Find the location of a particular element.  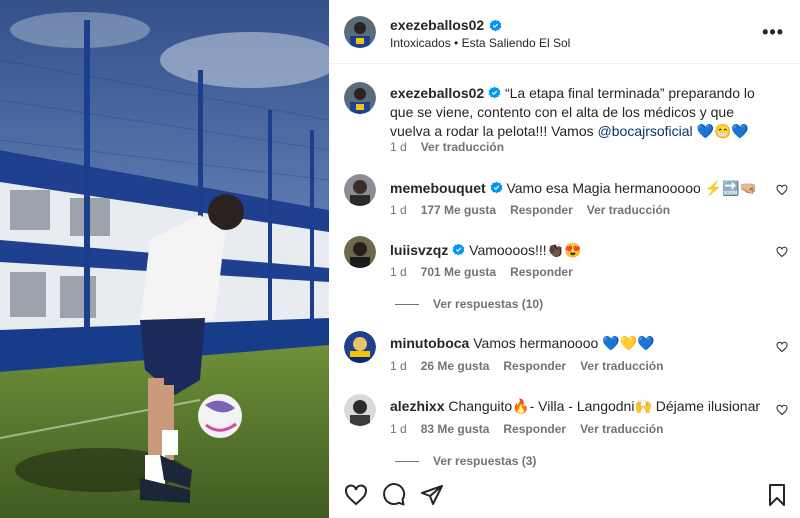

comment-text: luiisvzqz Vamoooos!!!👏🏿😍 is located at coordinates (580, 250).